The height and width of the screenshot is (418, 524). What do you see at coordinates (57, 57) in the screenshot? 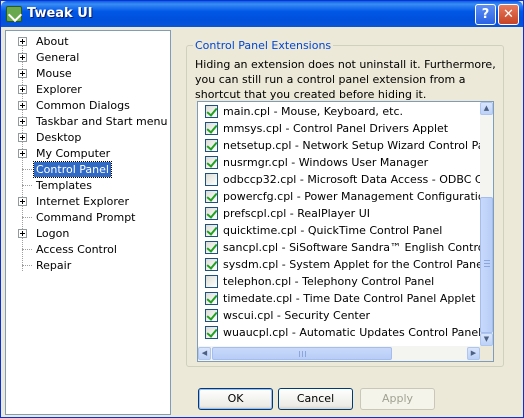
I see `tree-item-label: General` at bounding box center [57, 57].